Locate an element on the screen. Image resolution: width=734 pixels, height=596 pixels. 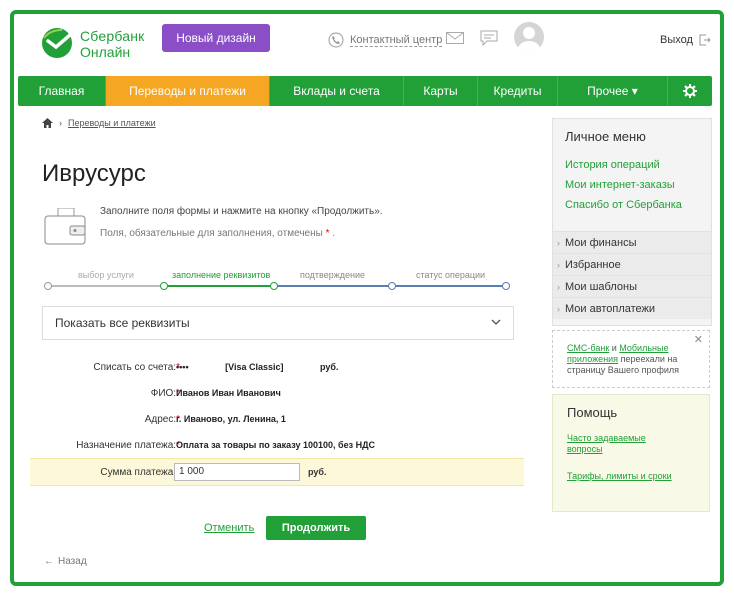
wallet-form-icon is located at coordinates (65, 226).